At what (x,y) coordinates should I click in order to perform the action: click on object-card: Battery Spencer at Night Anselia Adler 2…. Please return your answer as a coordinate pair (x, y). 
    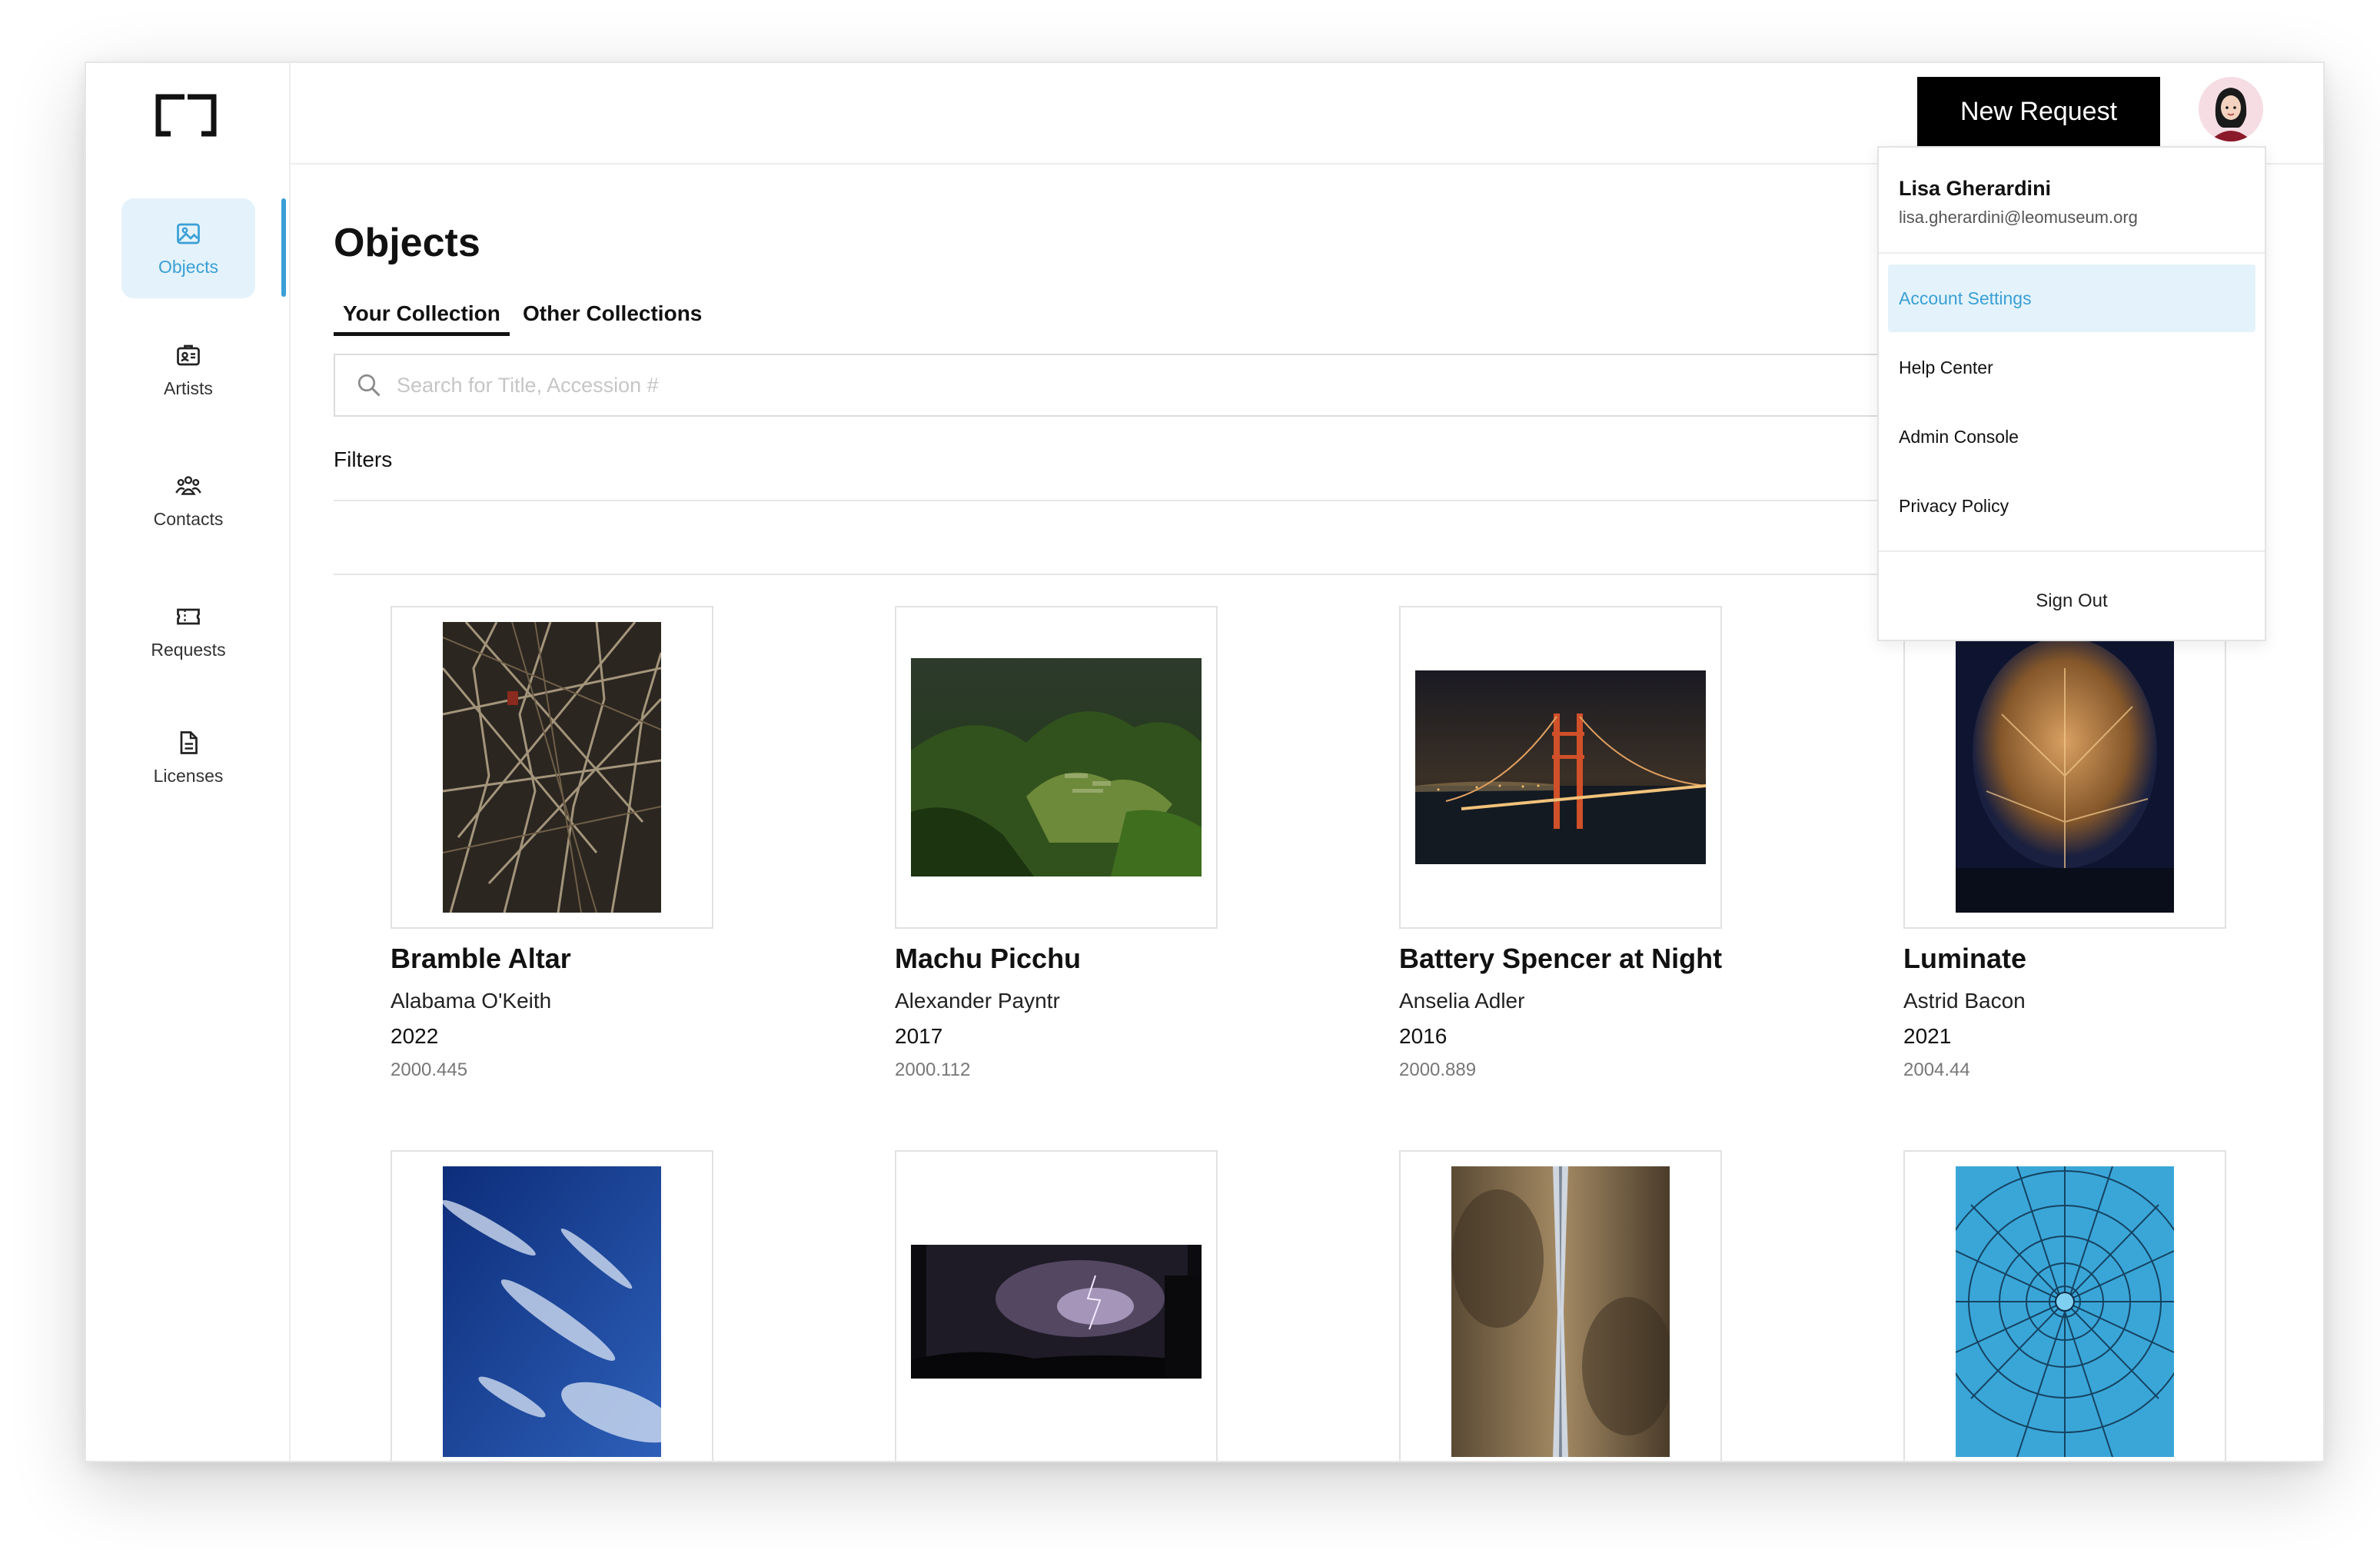
    Looking at the image, I should click on (1560, 843).